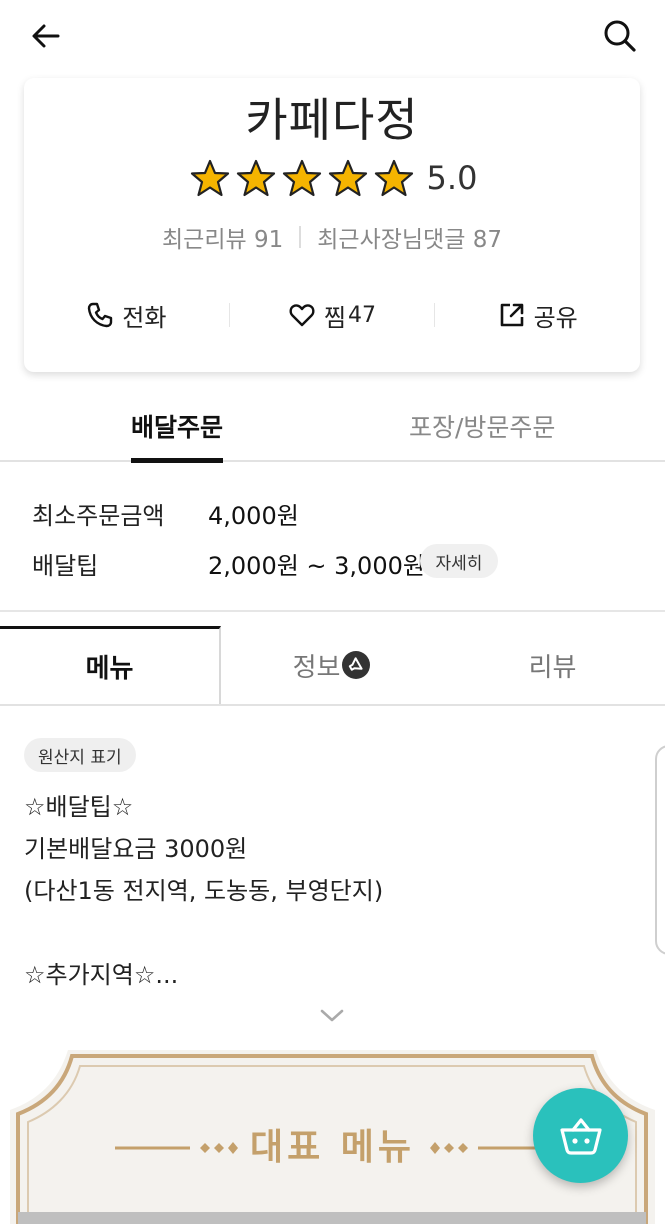 The image size is (665, 1224). What do you see at coordinates (552, 667) in the screenshot?
I see `tab-review-label: 리뷰` at bounding box center [552, 667].